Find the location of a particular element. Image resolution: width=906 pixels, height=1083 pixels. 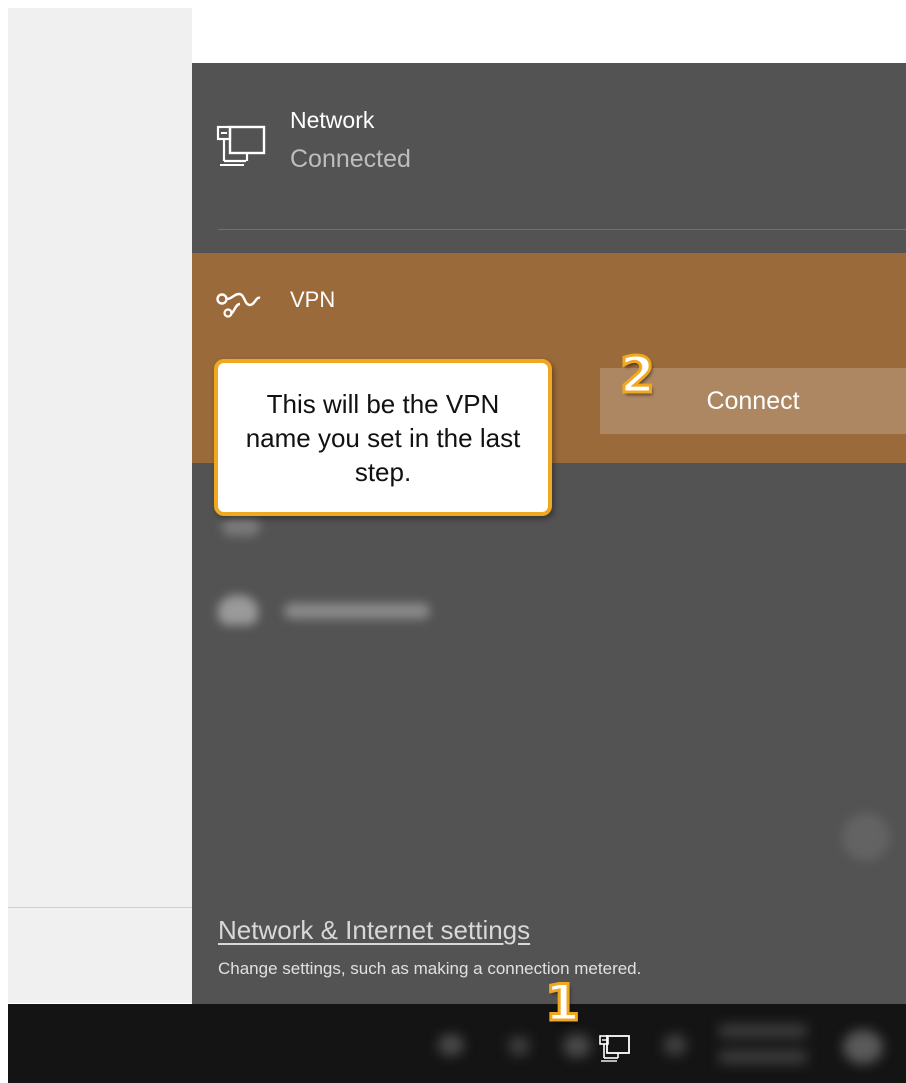

background-divider is located at coordinates (100, 907).